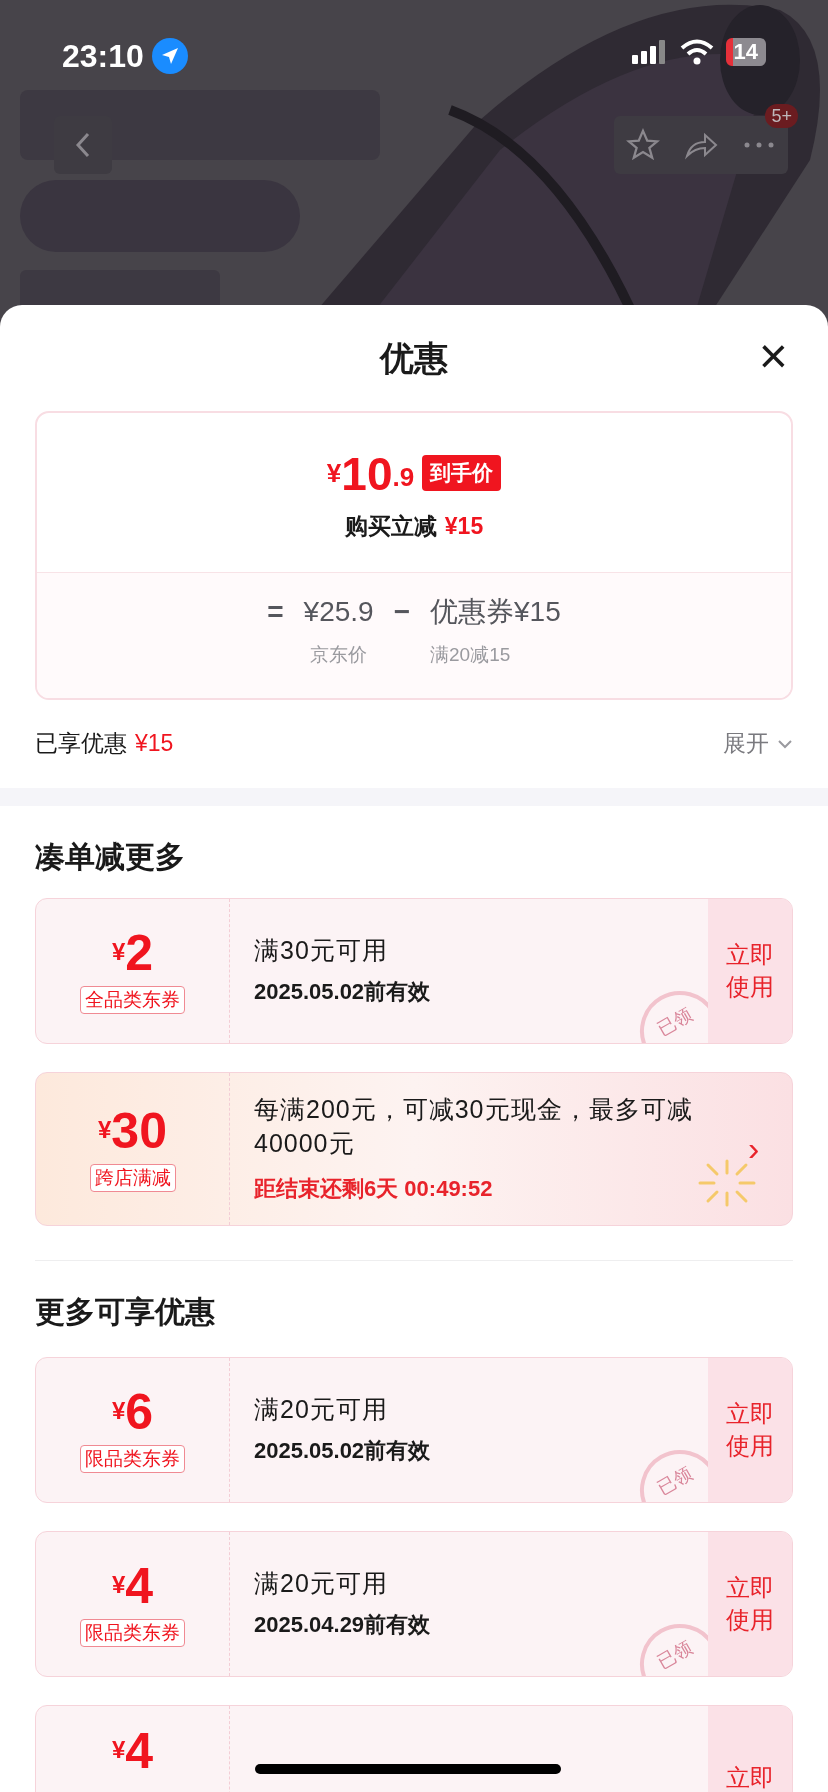 The height and width of the screenshot is (1792, 828). I want to click on chevron-right: ›, so click(770, 1148).